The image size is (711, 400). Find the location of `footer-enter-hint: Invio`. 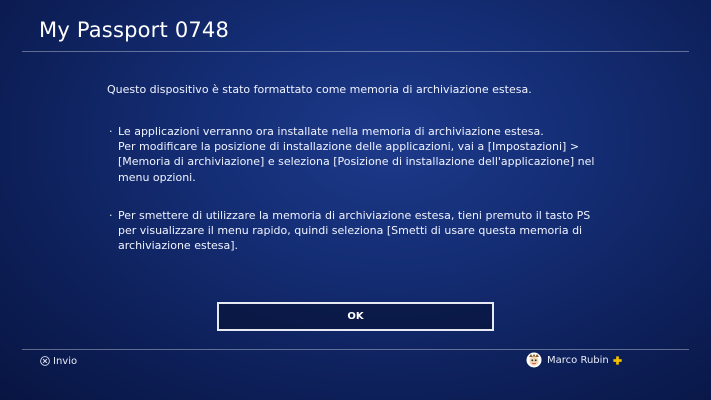

footer-enter-hint: Invio is located at coordinates (58, 361).